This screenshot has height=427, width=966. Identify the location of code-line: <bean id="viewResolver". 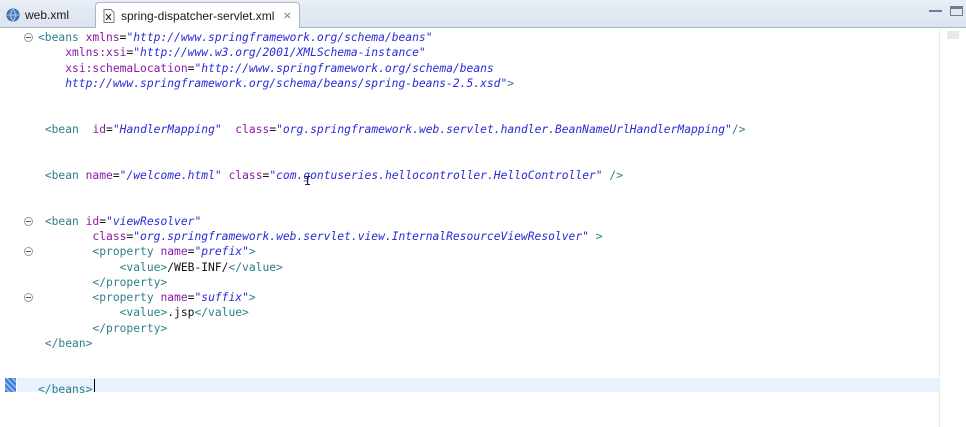
(119, 222).